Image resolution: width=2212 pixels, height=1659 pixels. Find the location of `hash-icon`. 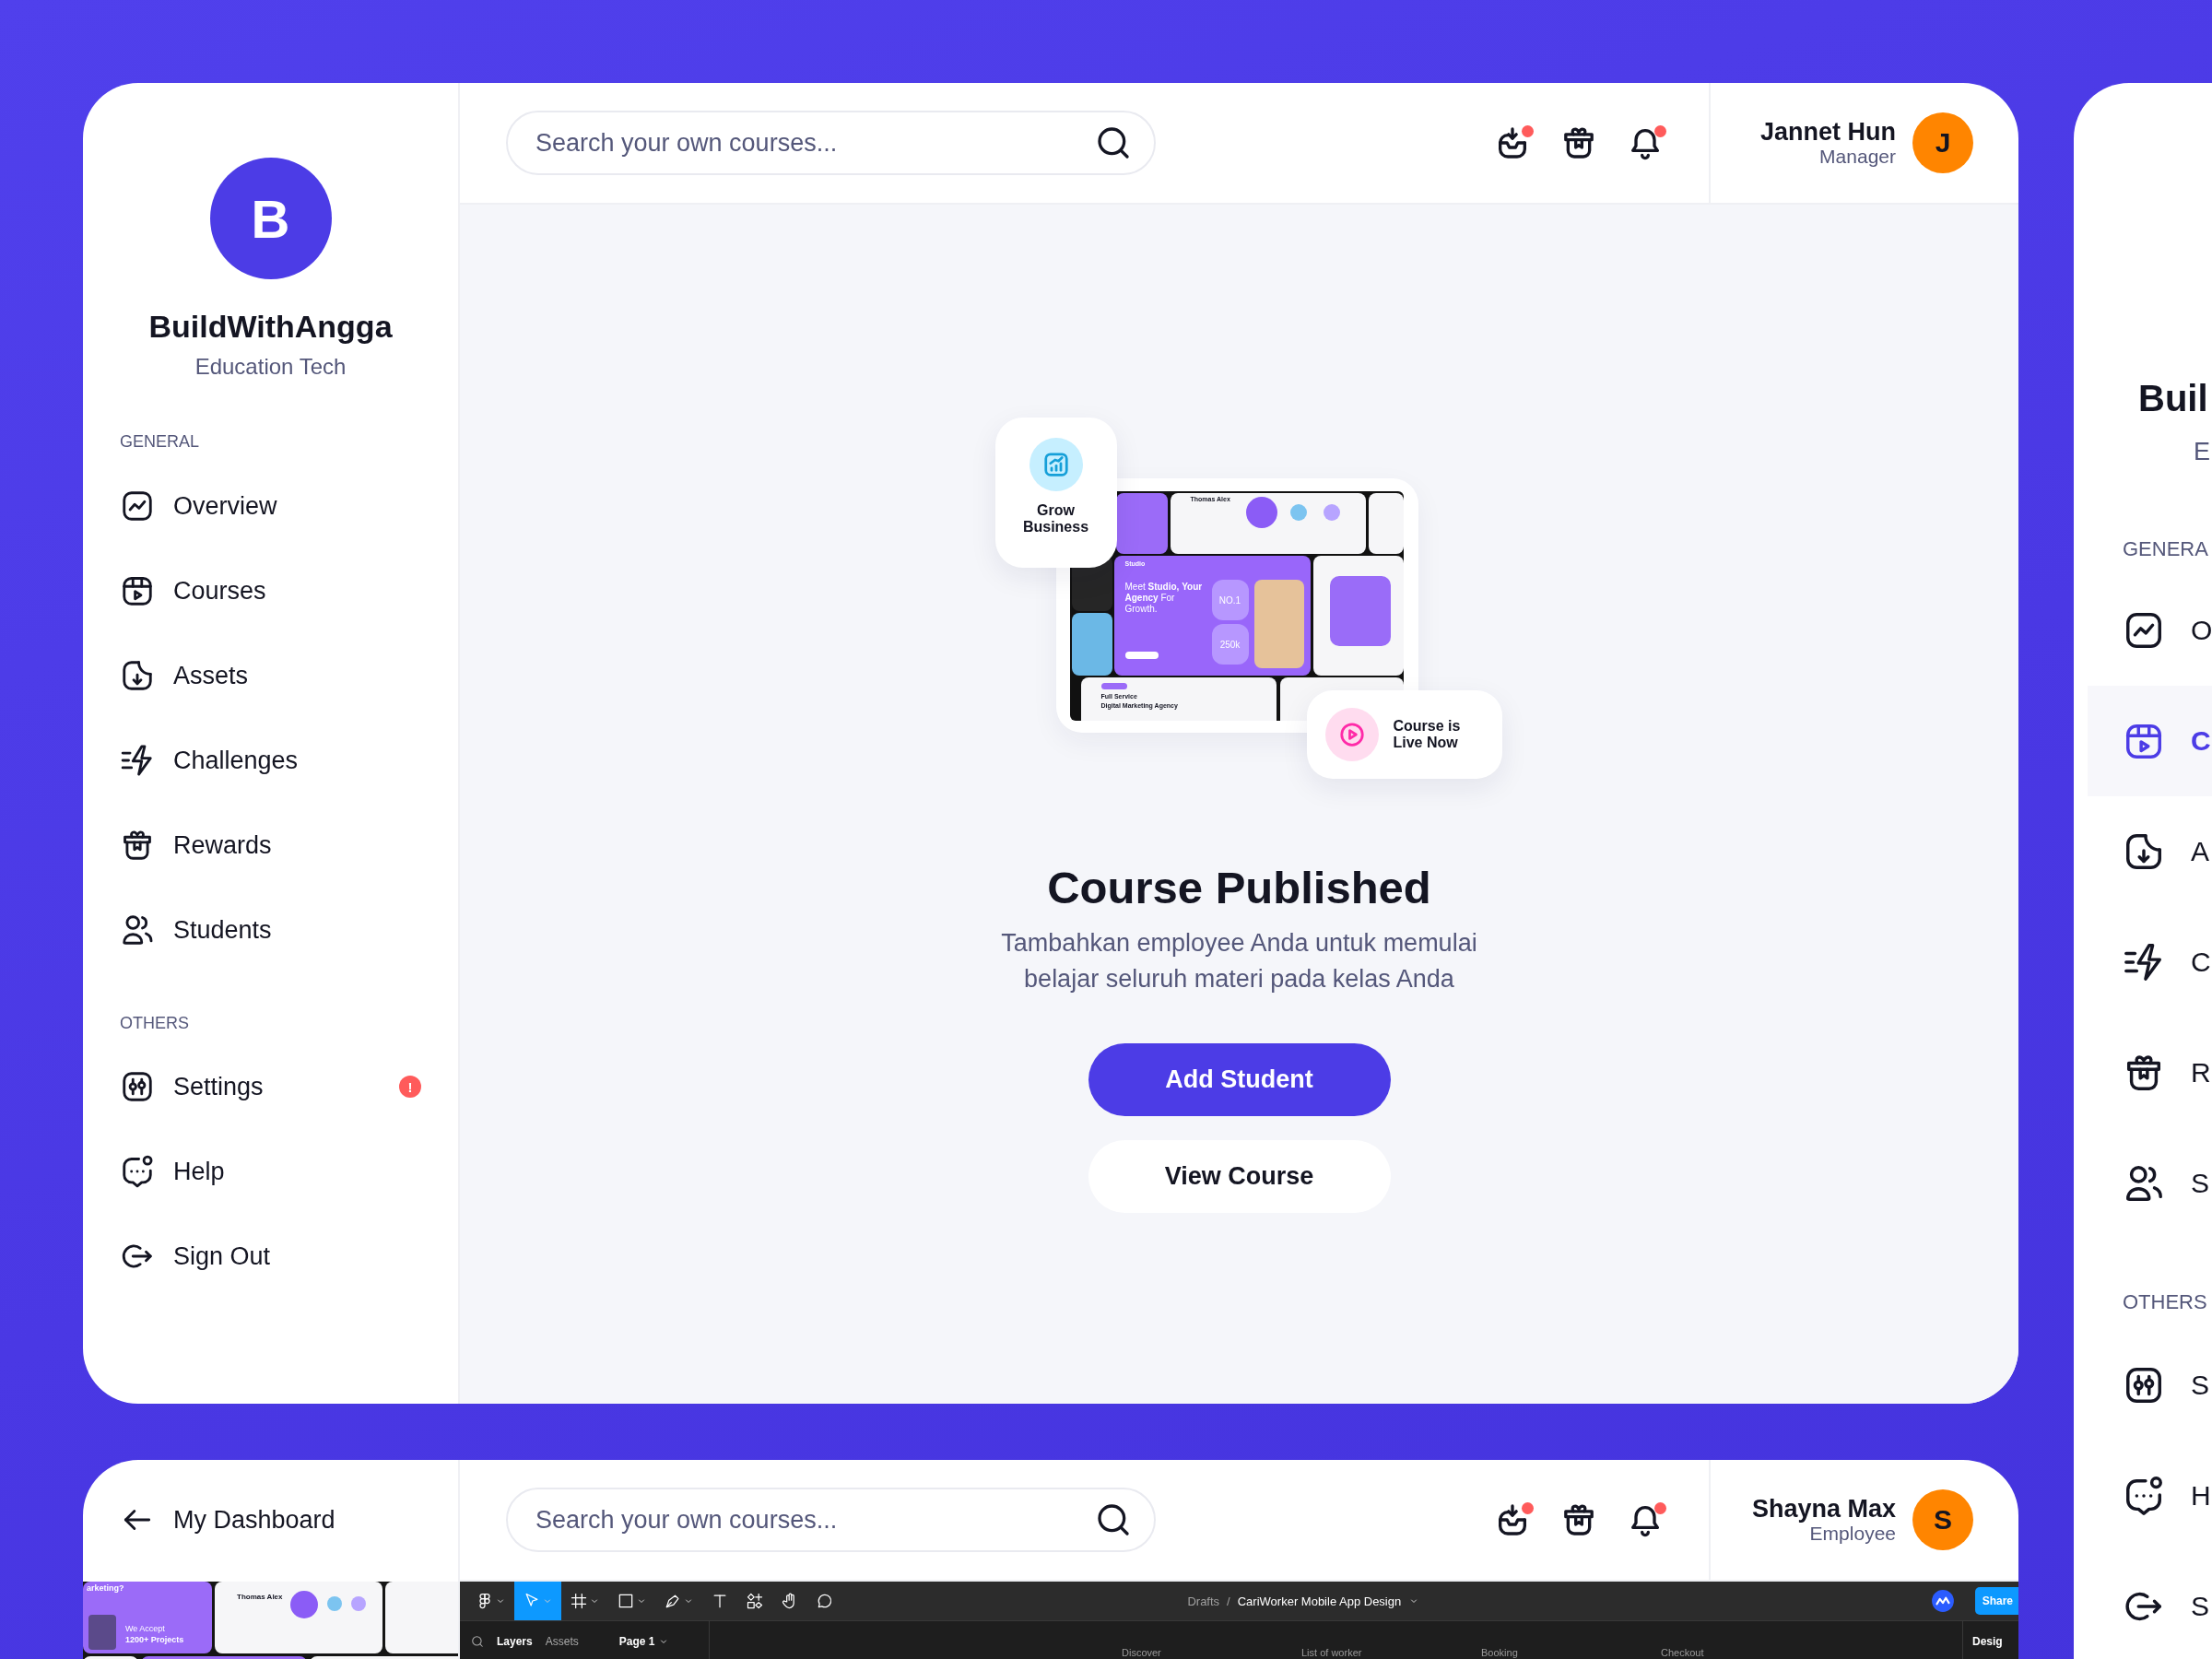

hash-icon is located at coordinates (579, 1601).